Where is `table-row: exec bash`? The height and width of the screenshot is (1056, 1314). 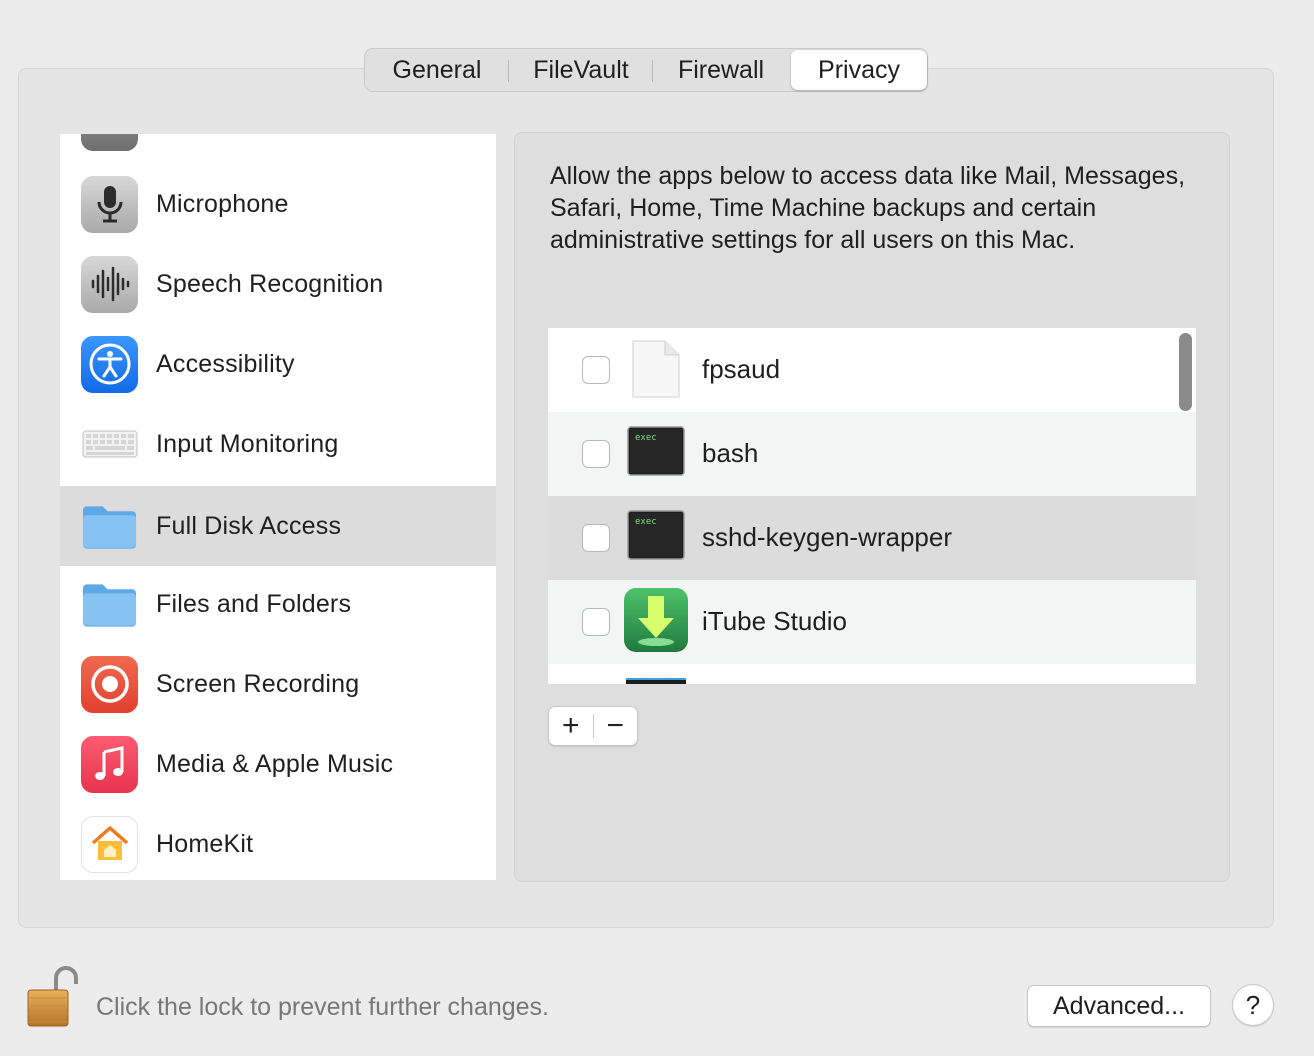 table-row: exec bash is located at coordinates (872, 454).